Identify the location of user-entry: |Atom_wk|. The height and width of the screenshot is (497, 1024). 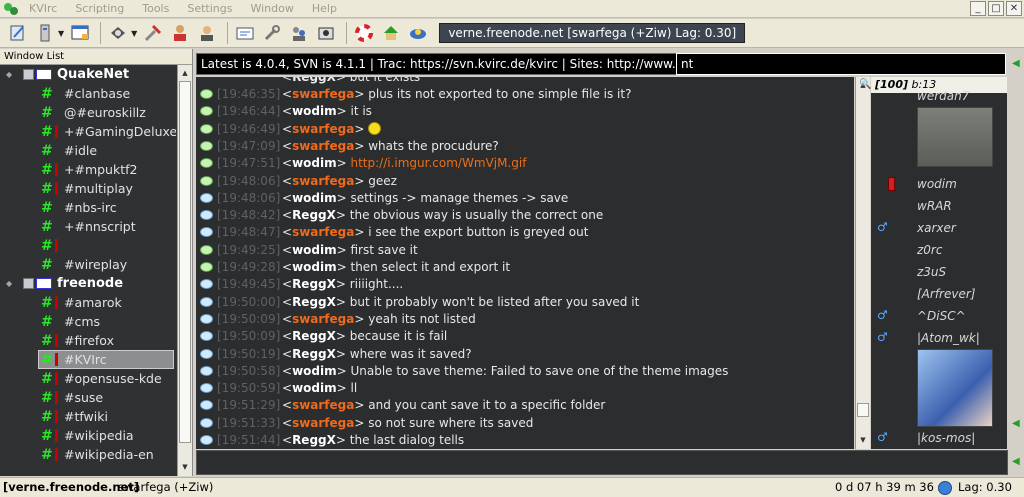
(948, 338).